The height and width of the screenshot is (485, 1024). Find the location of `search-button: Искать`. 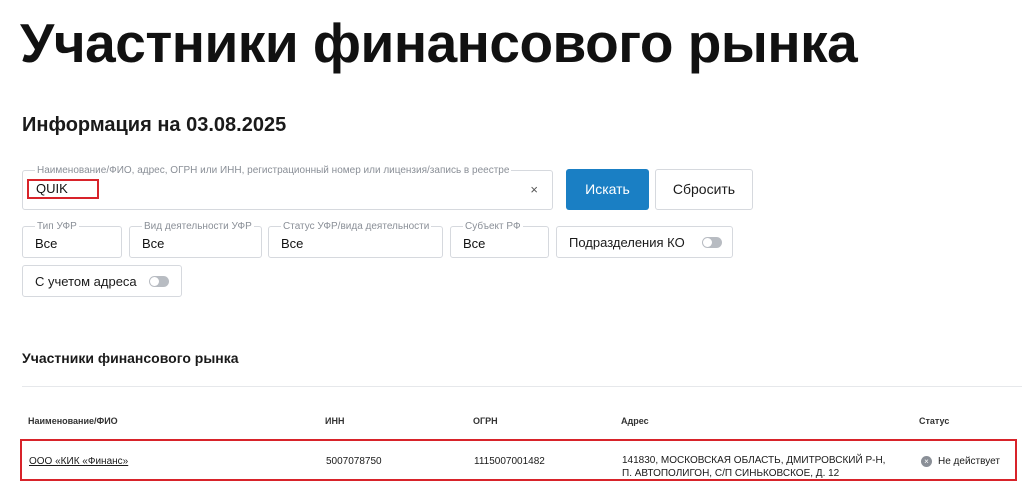

search-button: Искать is located at coordinates (607, 189).